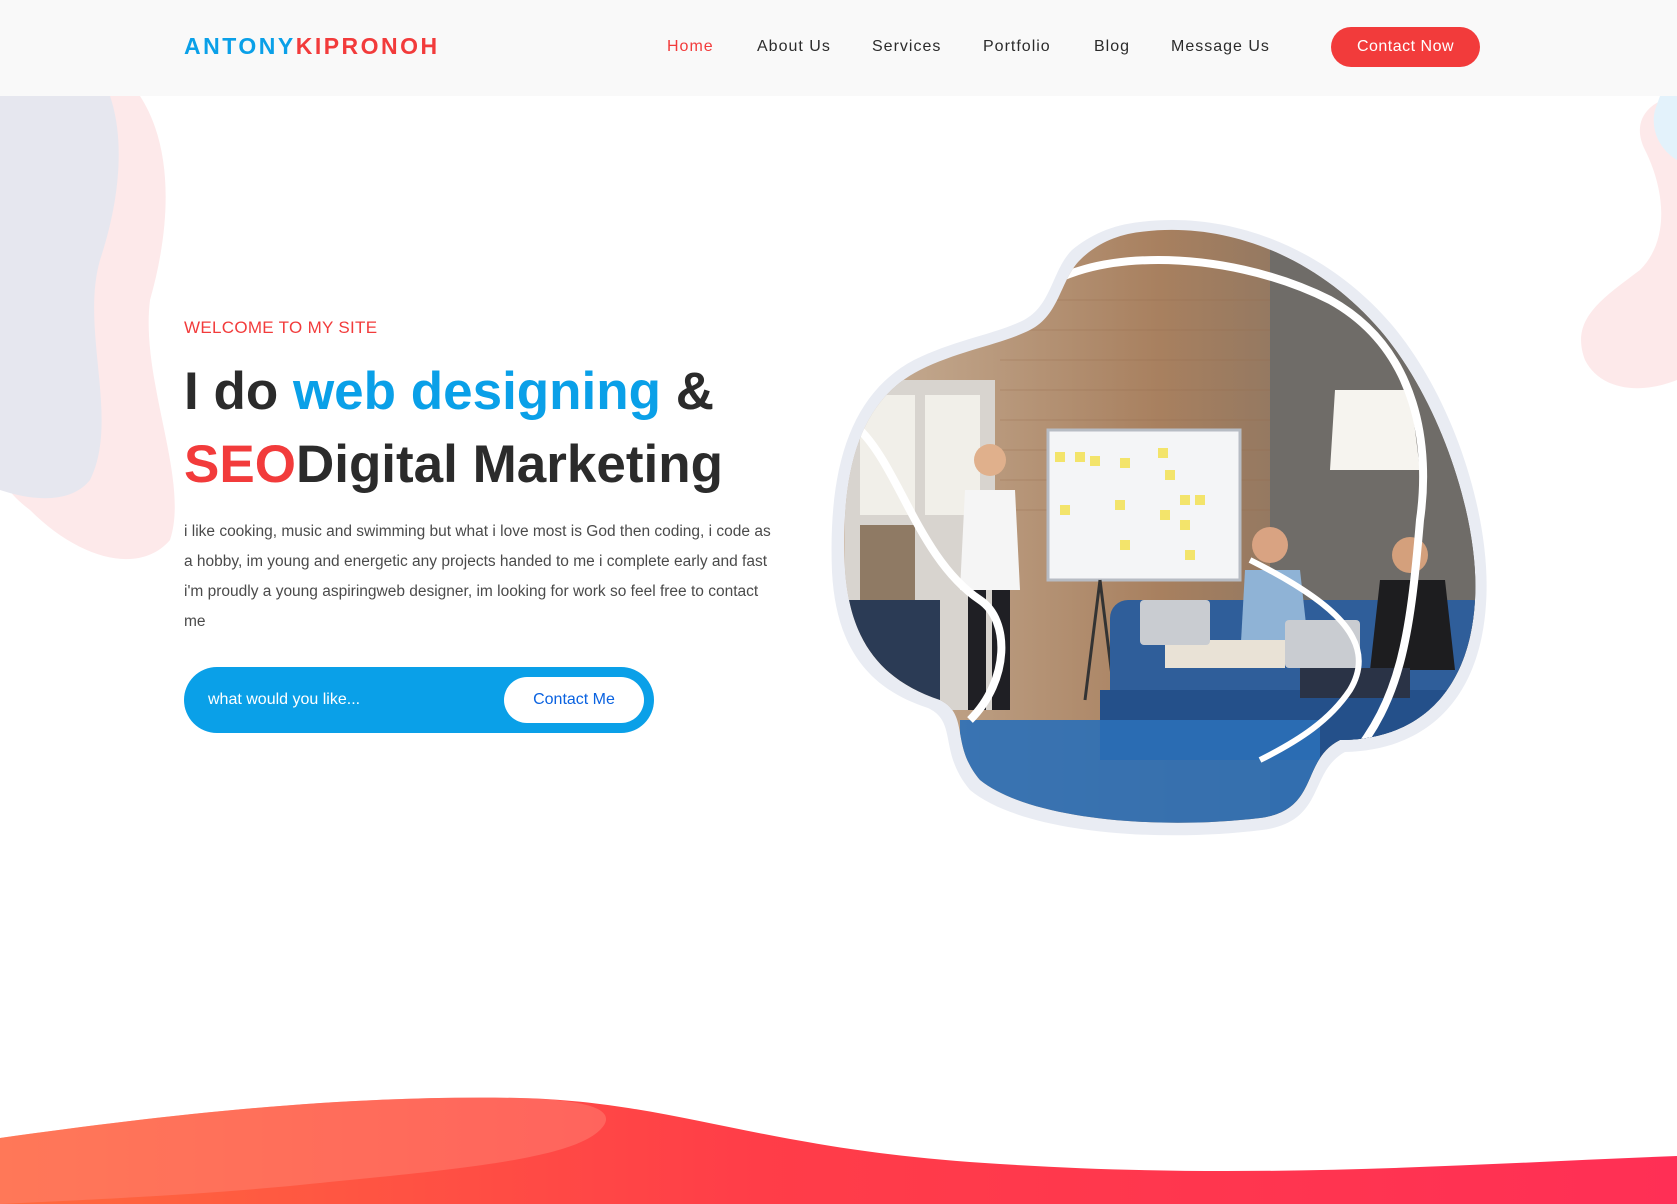 The height and width of the screenshot is (1204, 1677). Describe the element at coordinates (688, 391) in the screenshot. I see `headline-text-2: &` at that location.